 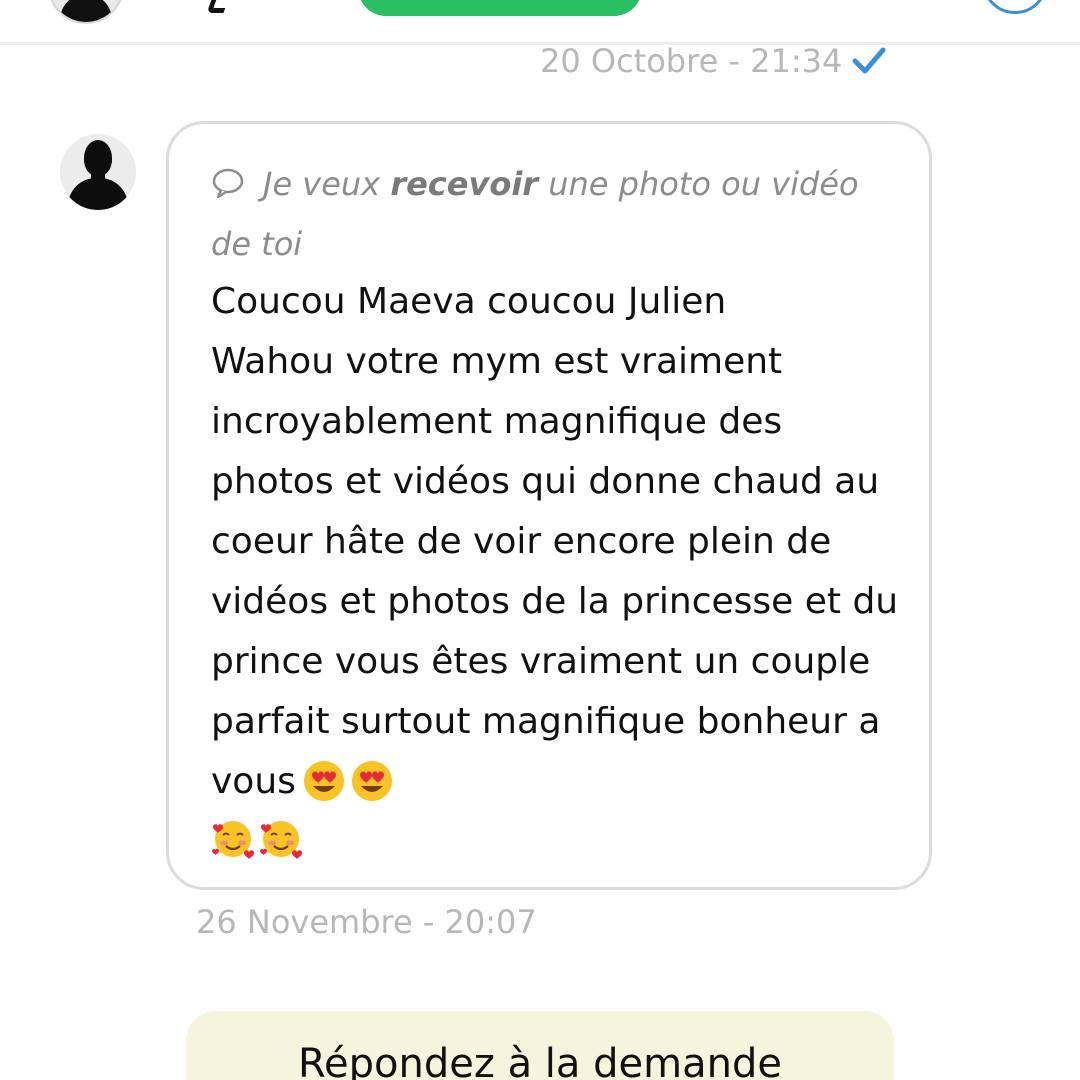 I want to click on inline-emojis, so click(x=348, y=781).